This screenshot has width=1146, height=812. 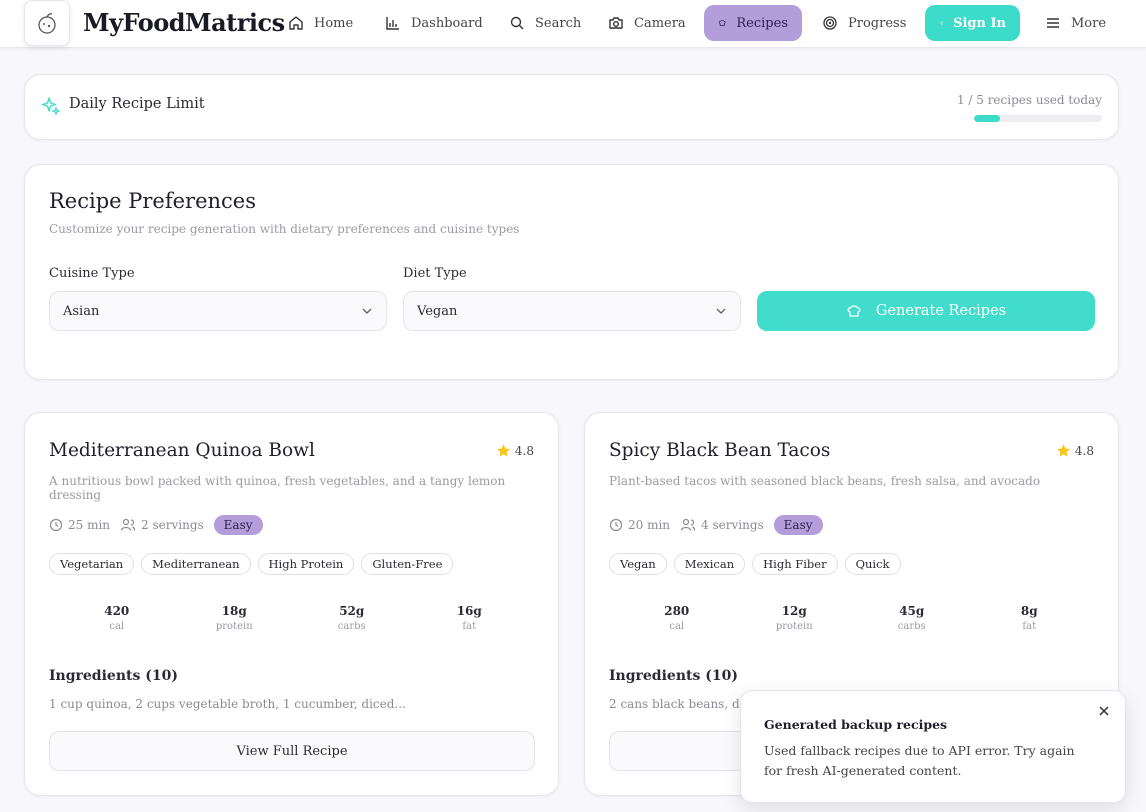 What do you see at coordinates (941, 311) in the screenshot?
I see `generate-recipes-label: Generate Recipes` at bounding box center [941, 311].